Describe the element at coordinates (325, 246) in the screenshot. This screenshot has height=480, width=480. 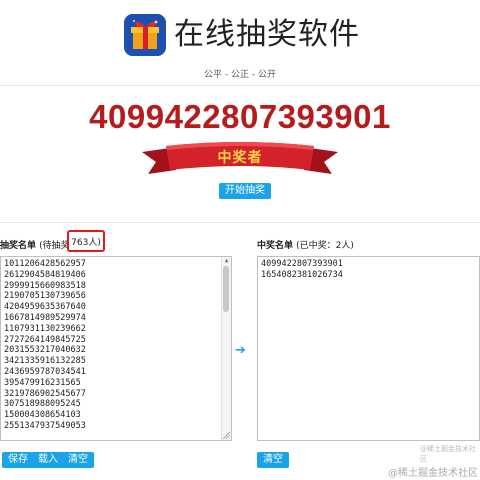
I see `winners-list-sublabel: (已中奖：2人)` at that location.